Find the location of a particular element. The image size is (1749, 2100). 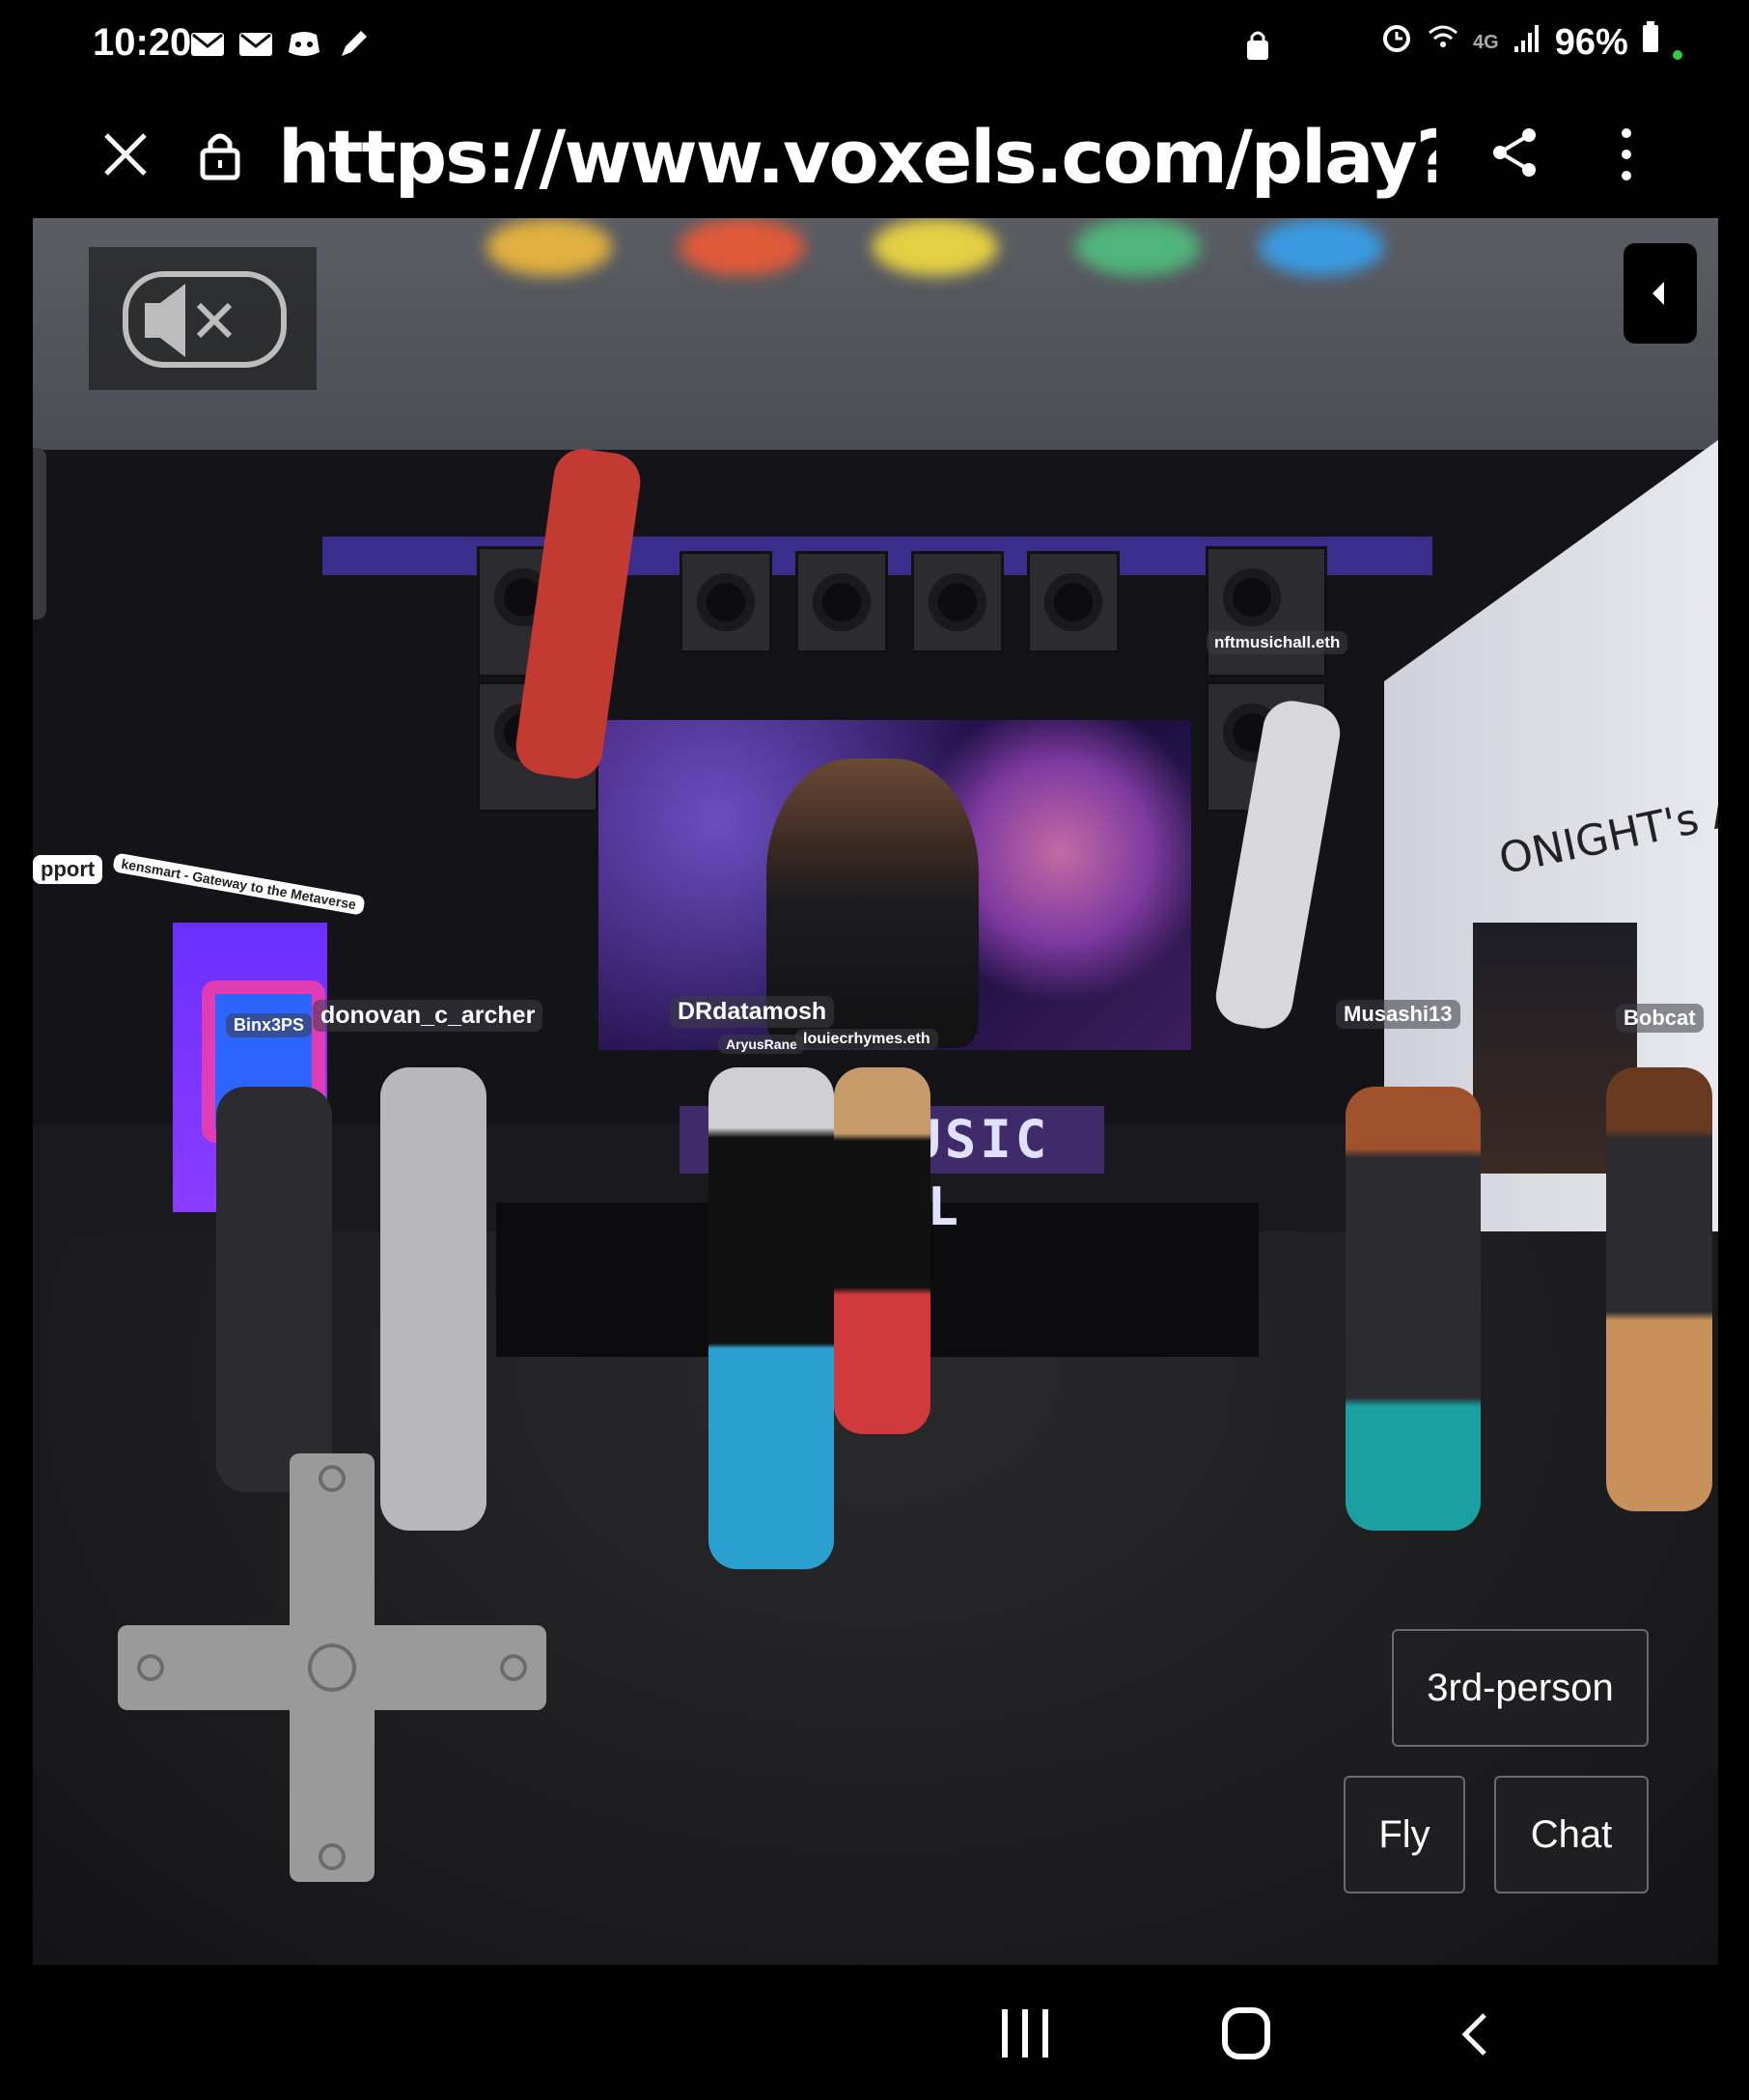

battery-icon is located at coordinates (1651, 42).